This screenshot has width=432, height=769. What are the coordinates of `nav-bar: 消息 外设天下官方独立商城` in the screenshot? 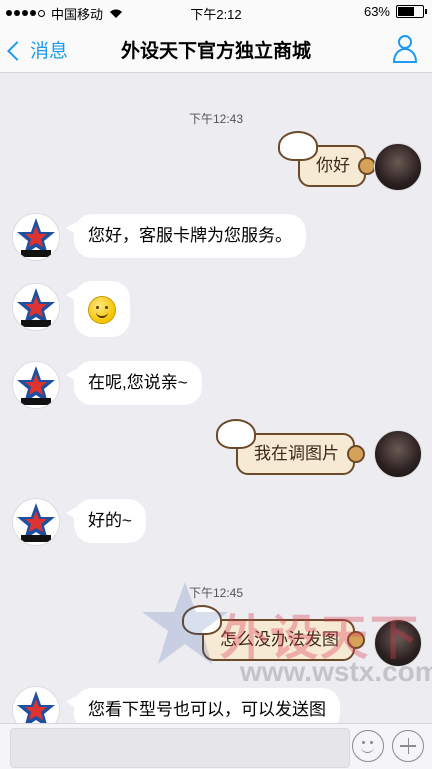 It's located at (216, 48).